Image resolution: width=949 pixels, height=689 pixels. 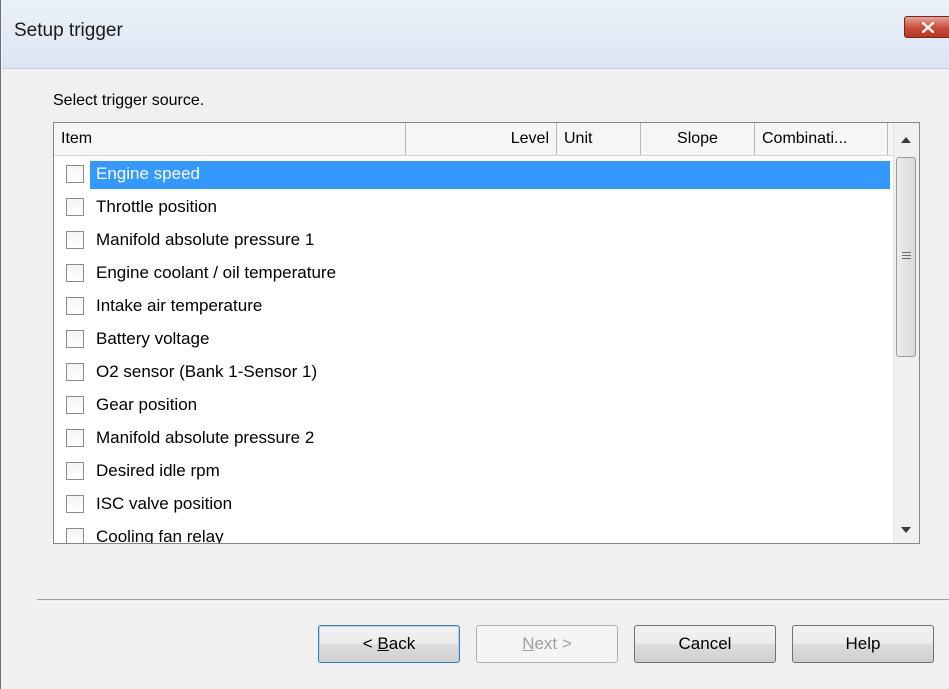 I want to click on list-item-label: Manifold absolute pressure 2, so click(x=205, y=437).